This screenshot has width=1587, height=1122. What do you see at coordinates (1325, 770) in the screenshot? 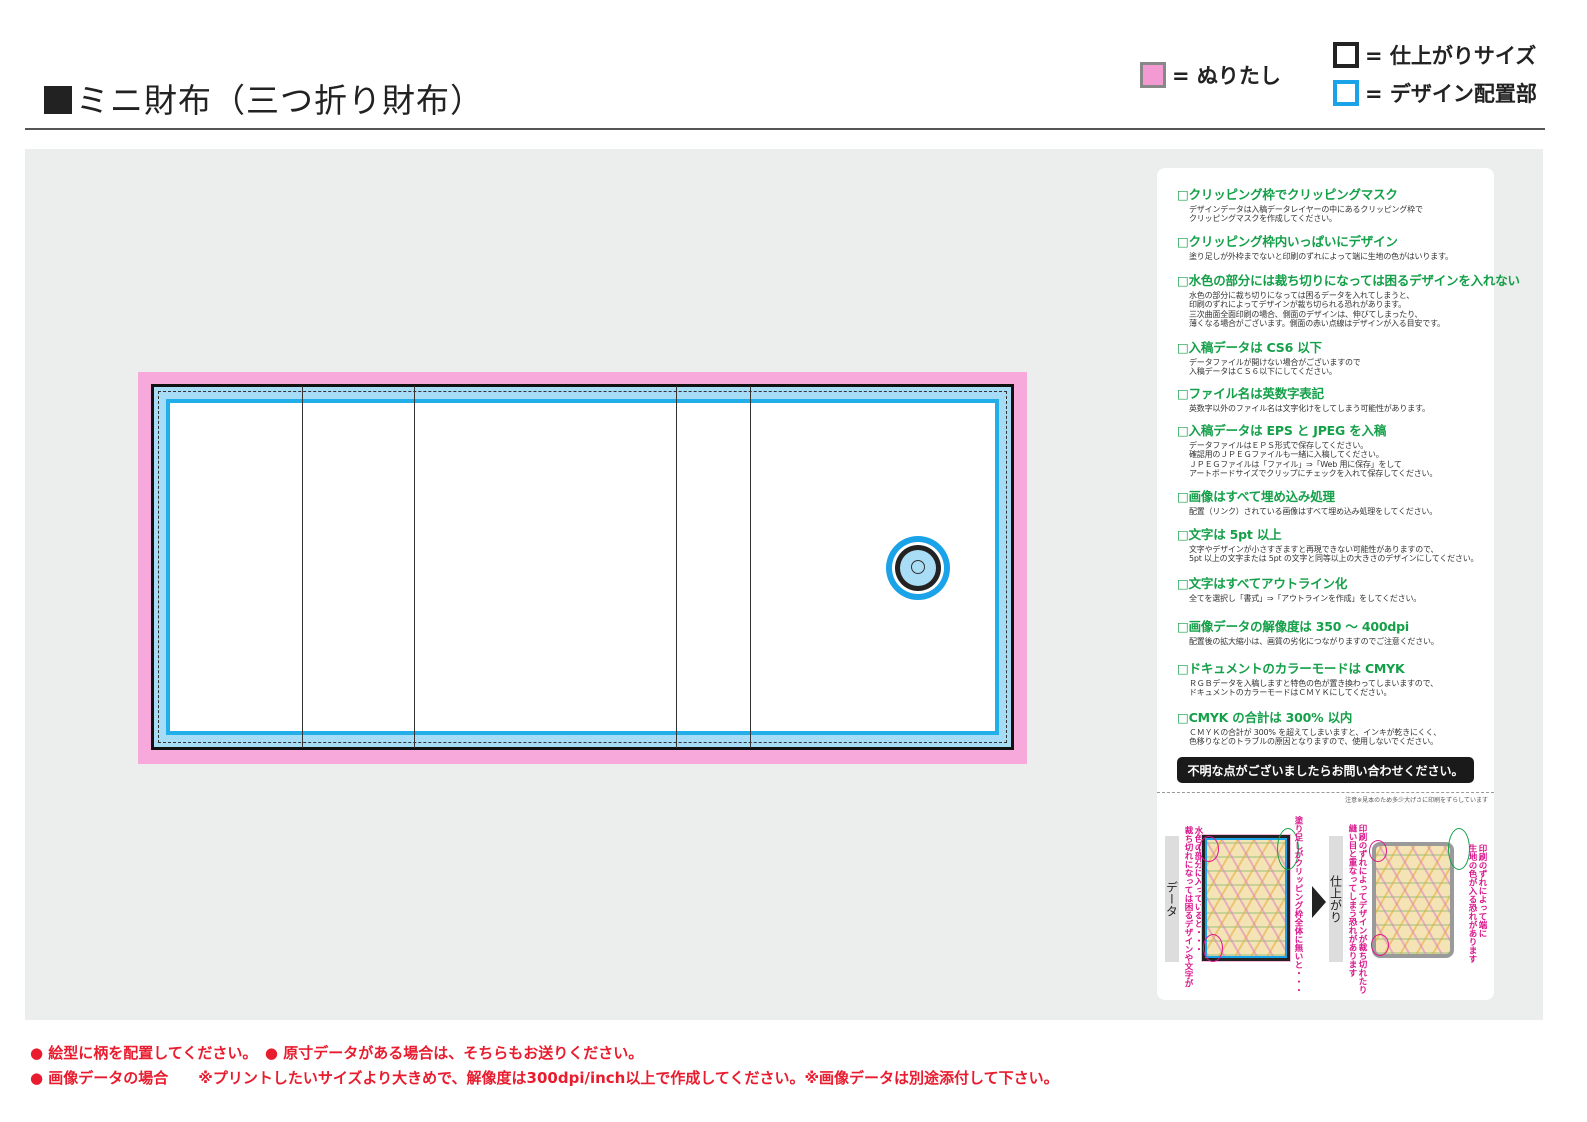
I see `contact-banner: 不明な点がございましたらお問い合わせください。` at bounding box center [1325, 770].